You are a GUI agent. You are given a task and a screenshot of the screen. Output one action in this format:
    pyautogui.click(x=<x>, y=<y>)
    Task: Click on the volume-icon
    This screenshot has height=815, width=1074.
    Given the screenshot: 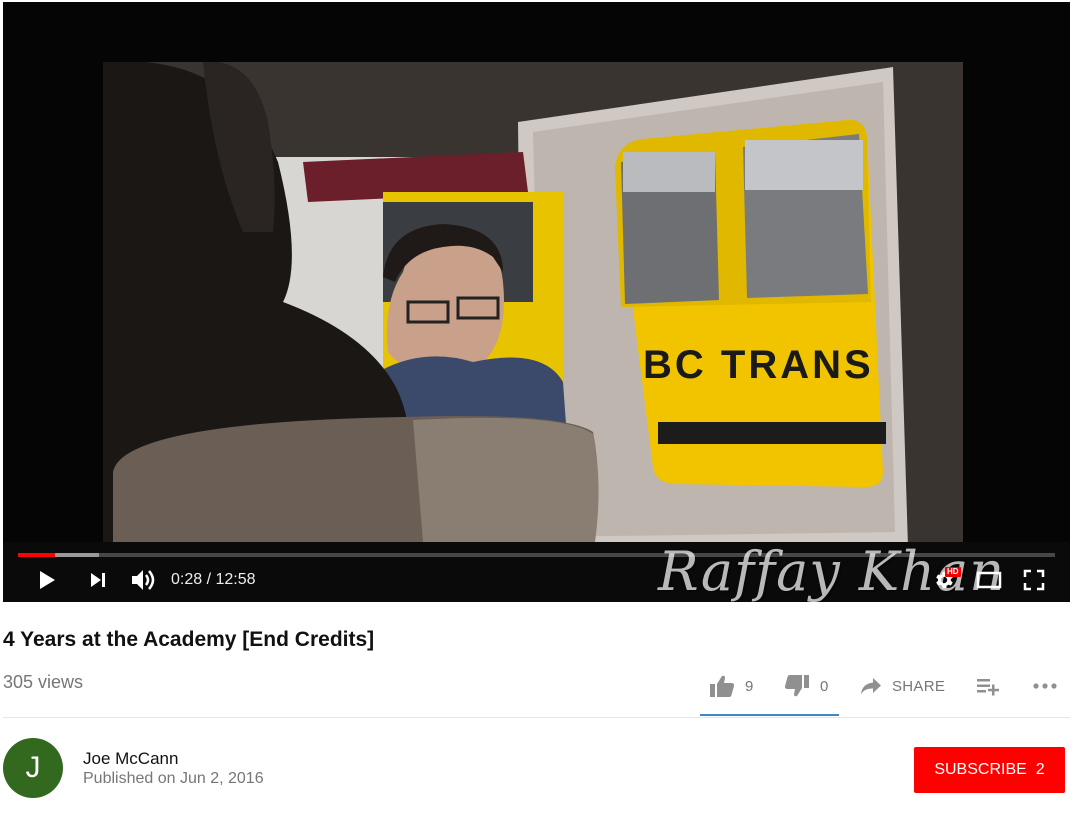 What is the action you would take?
    pyautogui.click(x=143, y=580)
    